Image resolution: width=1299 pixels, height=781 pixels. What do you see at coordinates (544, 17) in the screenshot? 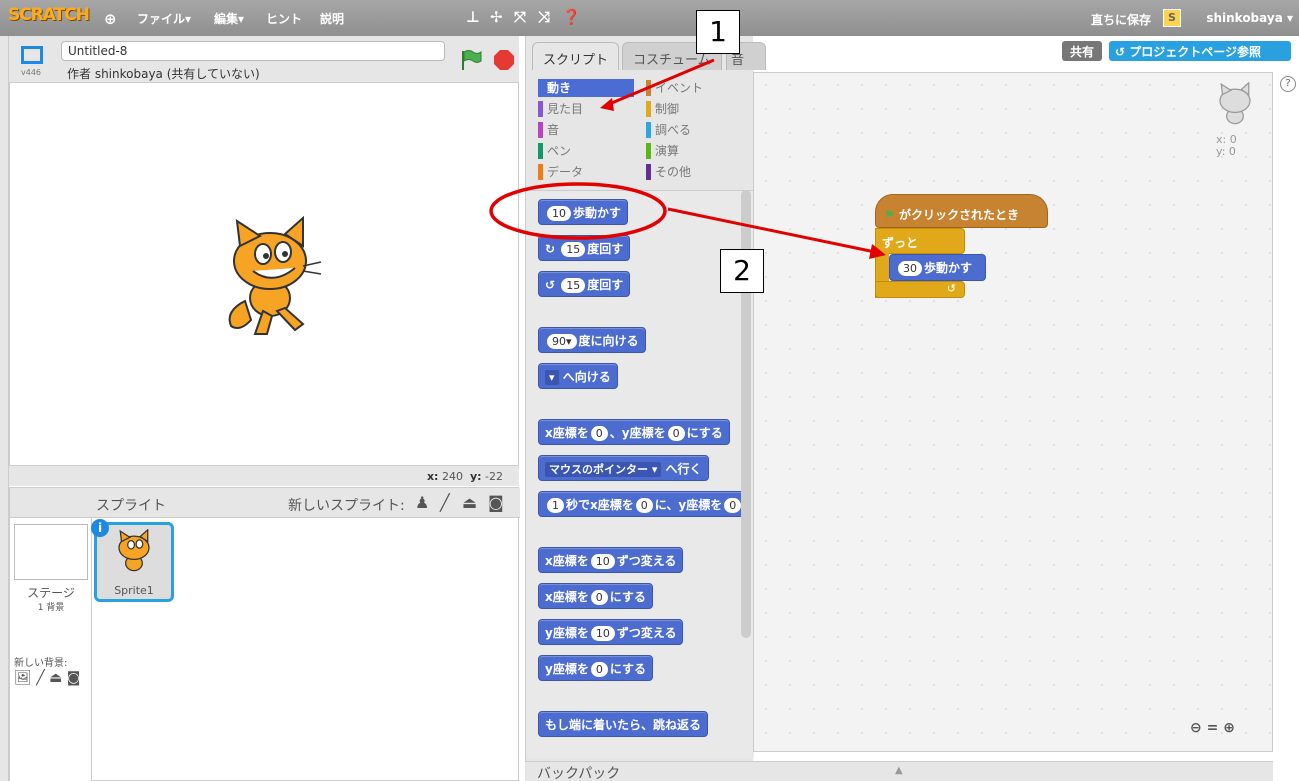
I see `shrink-icon: ⤨` at bounding box center [544, 17].